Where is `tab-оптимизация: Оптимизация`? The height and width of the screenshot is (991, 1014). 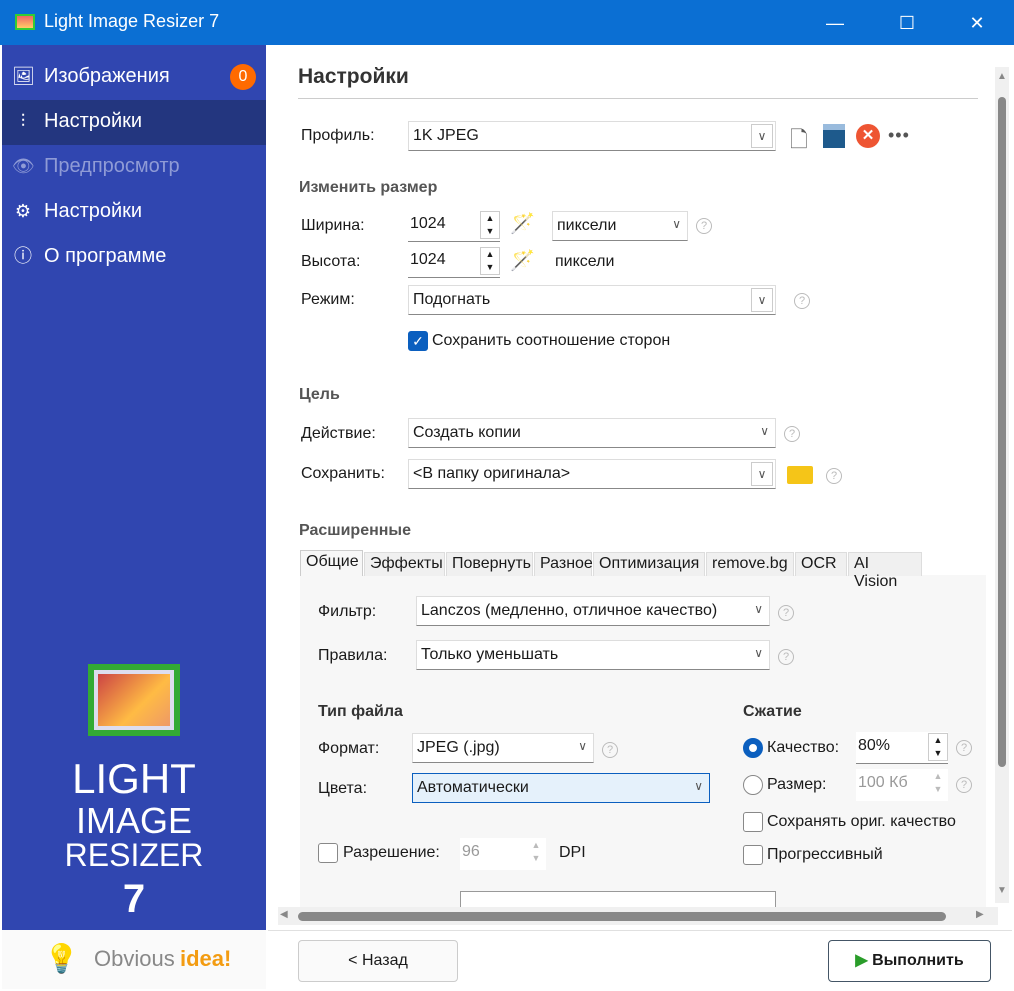 tab-оптимизация: Оптимизация is located at coordinates (649, 564).